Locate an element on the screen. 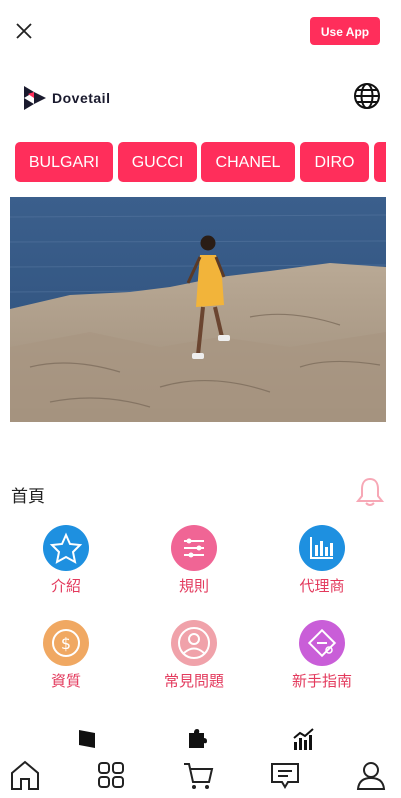 The image size is (401, 798). user-icon is located at coordinates (371, 775).